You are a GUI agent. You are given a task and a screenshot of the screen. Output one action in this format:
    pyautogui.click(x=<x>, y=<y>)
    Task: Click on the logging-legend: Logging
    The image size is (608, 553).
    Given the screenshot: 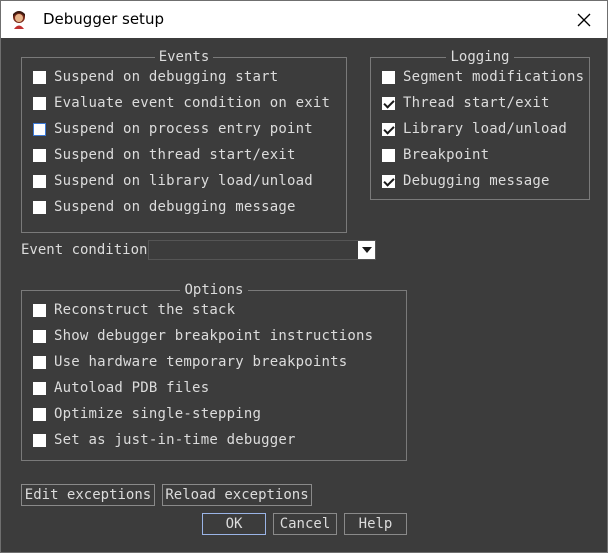 What is the action you would take?
    pyautogui.click(x=480, y=57)
    